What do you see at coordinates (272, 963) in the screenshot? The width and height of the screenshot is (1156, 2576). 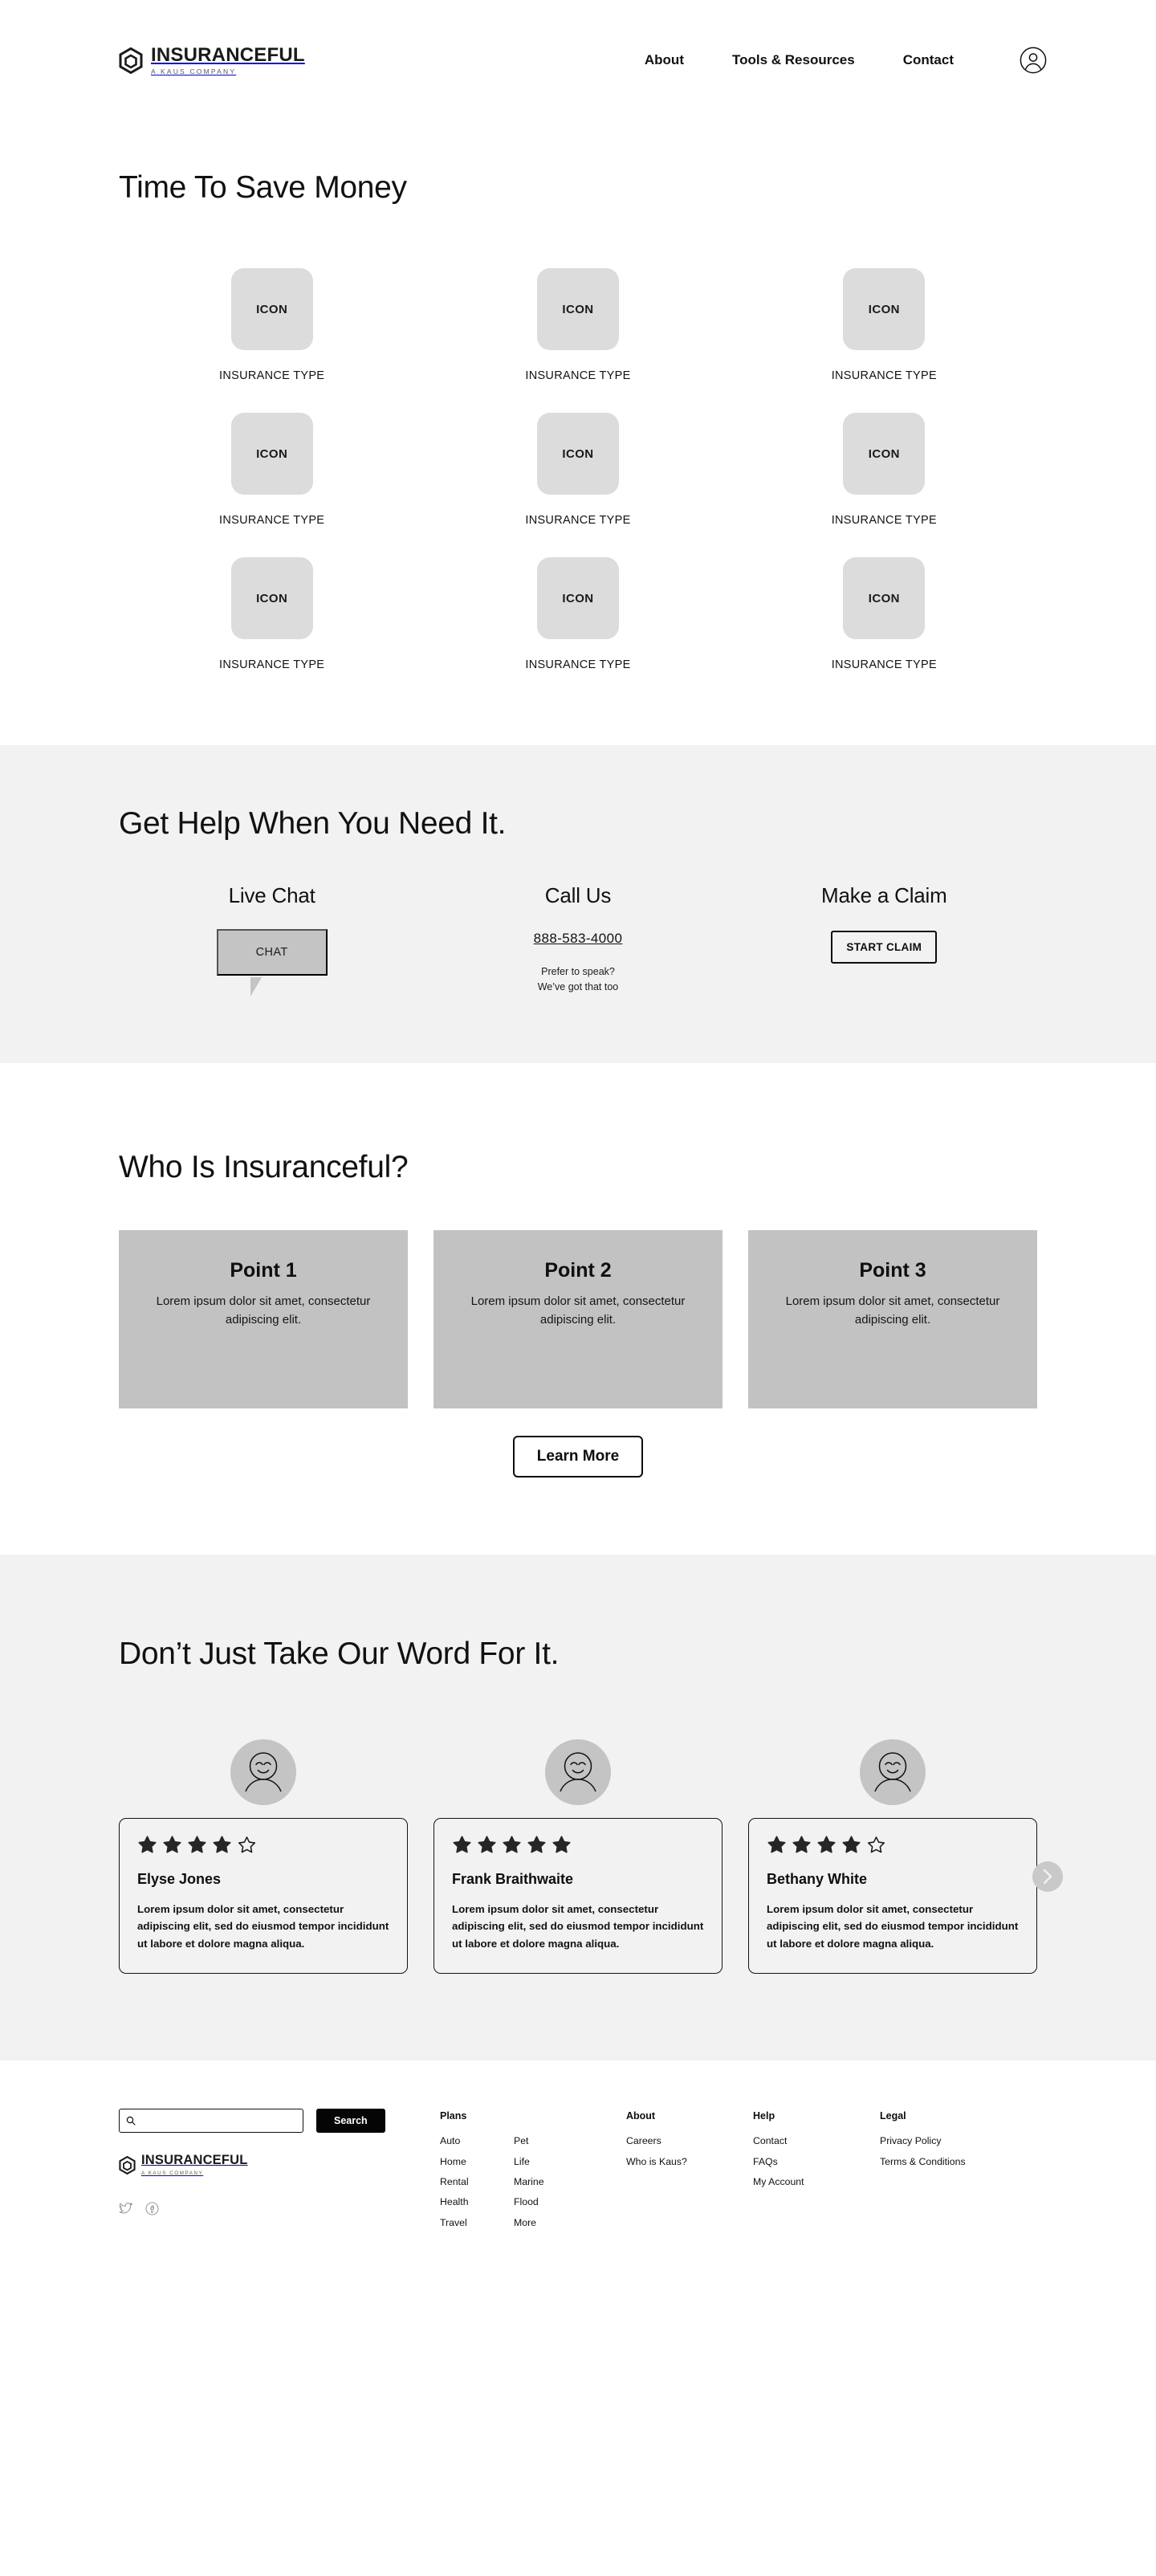 I see `chat-bubble-button: CHAT` at bounding box center [272, 963].